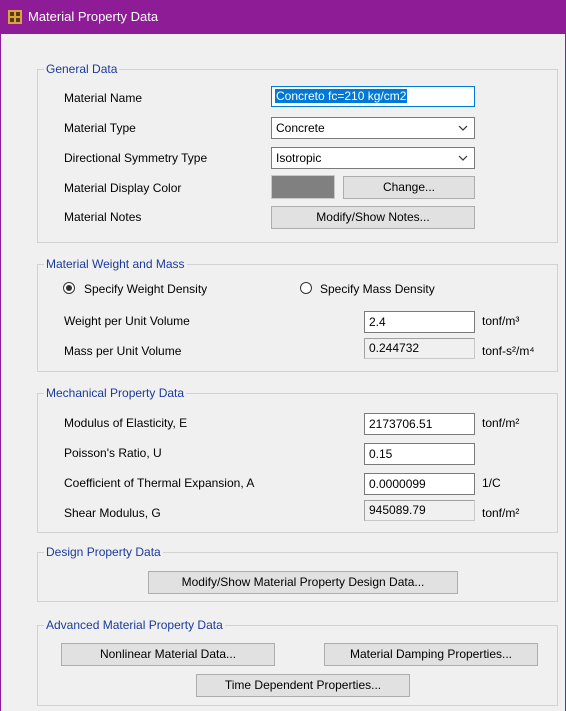 Image resolution: width=566 pixels, height=711 pixels. Describe the element at coordinates (373, 128) in the screenshot. I see `material-type-select: Concrete` at that location.